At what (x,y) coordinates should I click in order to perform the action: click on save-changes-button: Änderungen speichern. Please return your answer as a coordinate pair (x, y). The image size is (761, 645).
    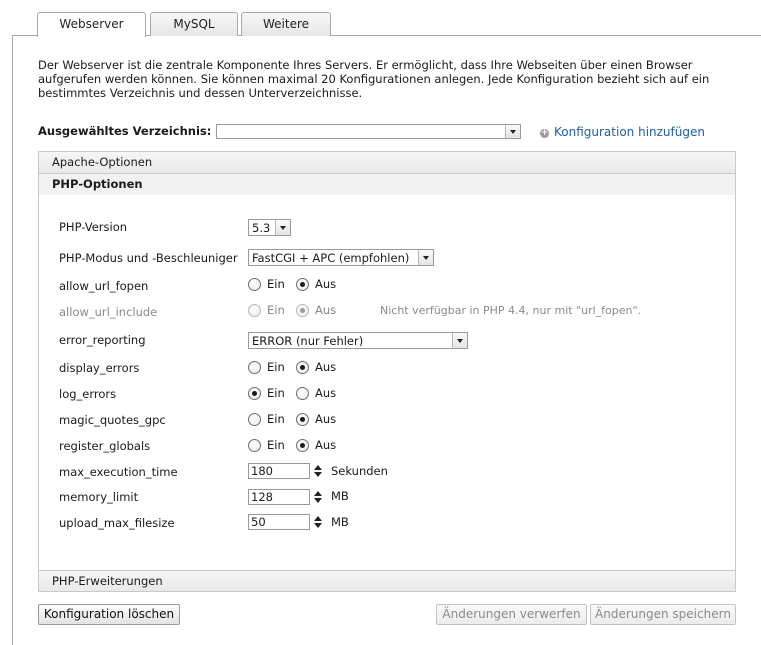
    Looking at the image, I should click on (663, 614).